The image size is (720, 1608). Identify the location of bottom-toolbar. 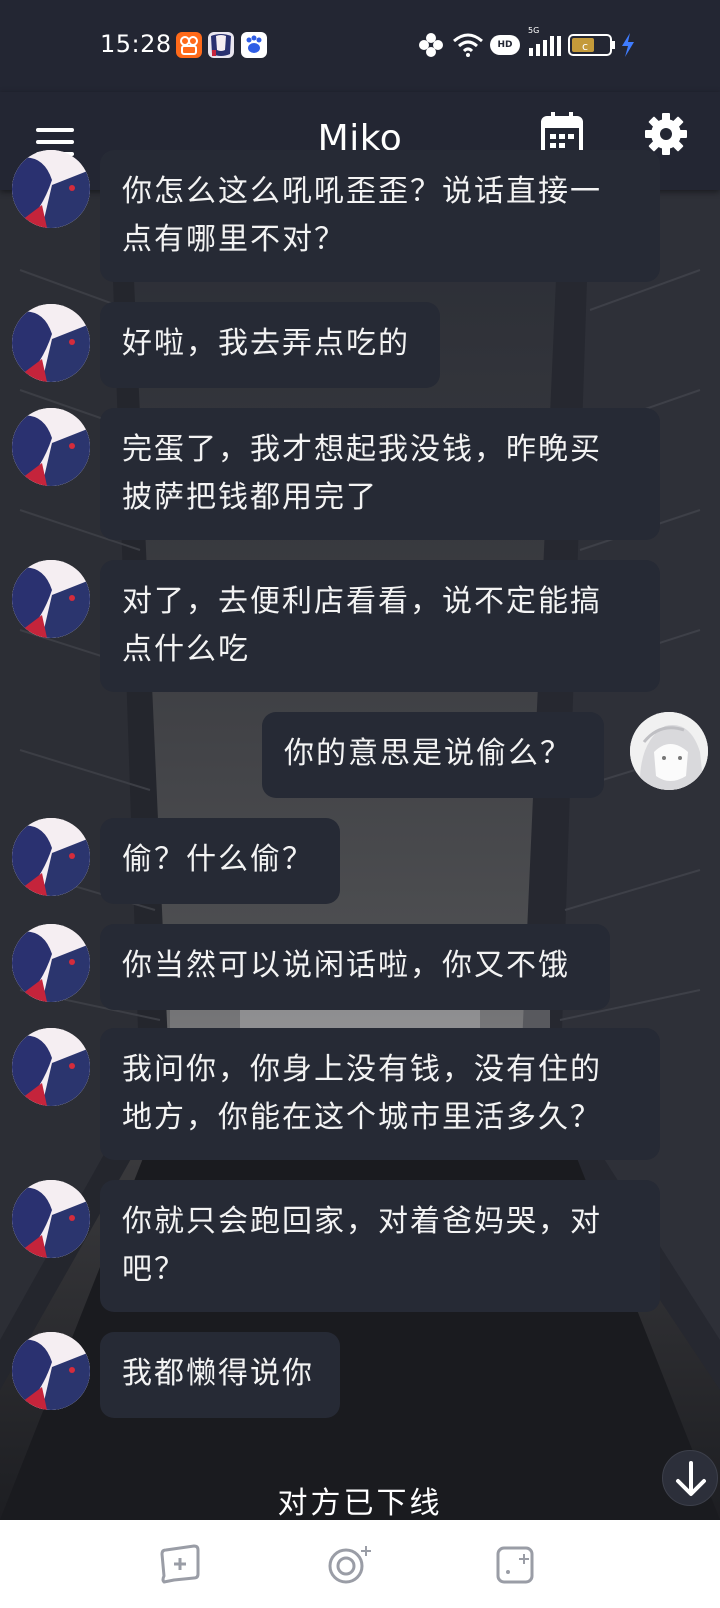
(360, 1564).